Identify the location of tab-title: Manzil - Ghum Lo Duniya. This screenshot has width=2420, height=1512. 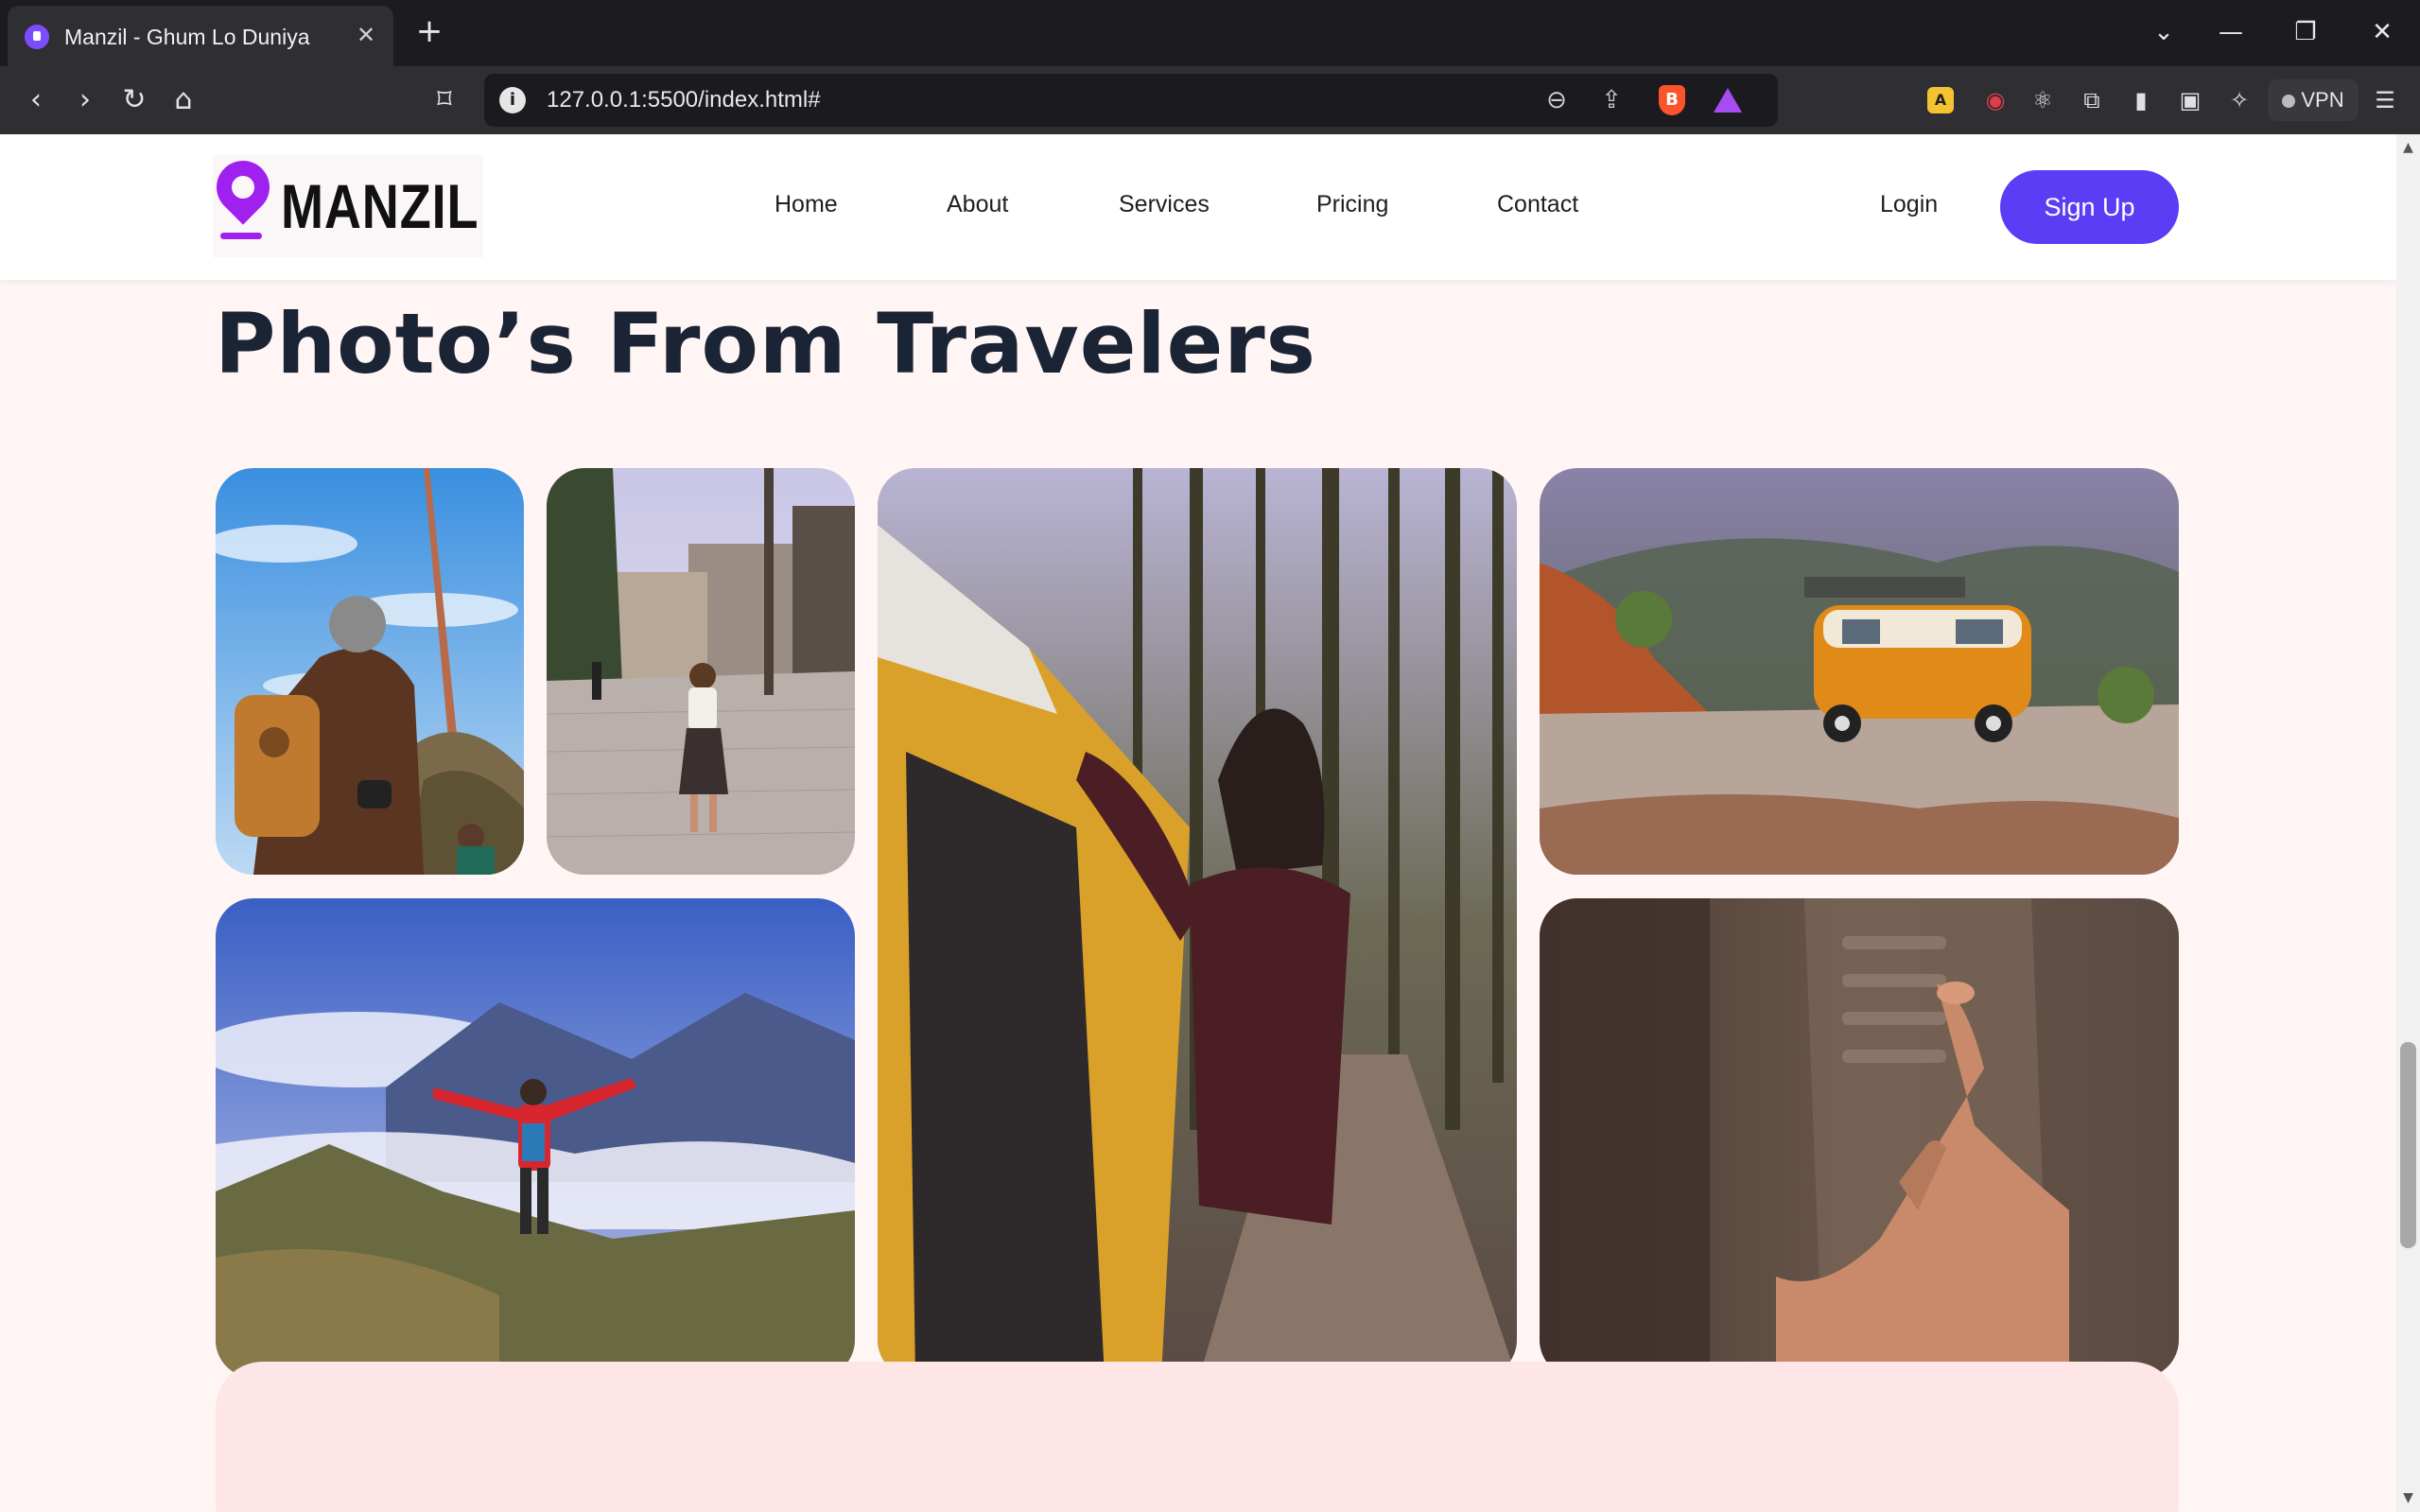
(187, 37).